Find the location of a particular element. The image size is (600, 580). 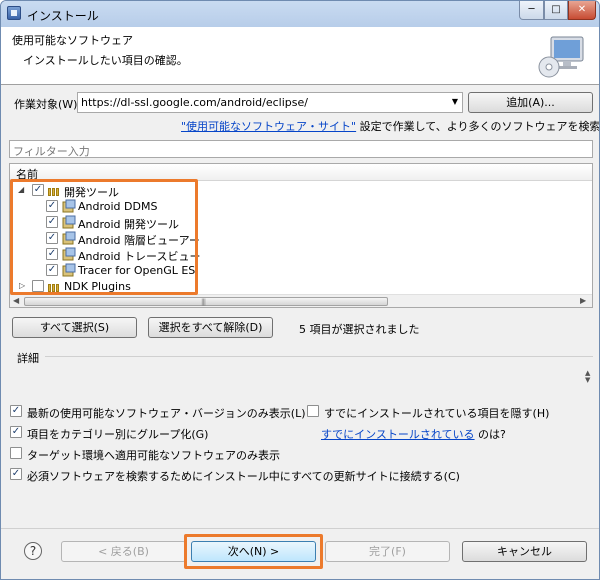

scroll-left-icon: ◀ is located at coordinates (16, 300).